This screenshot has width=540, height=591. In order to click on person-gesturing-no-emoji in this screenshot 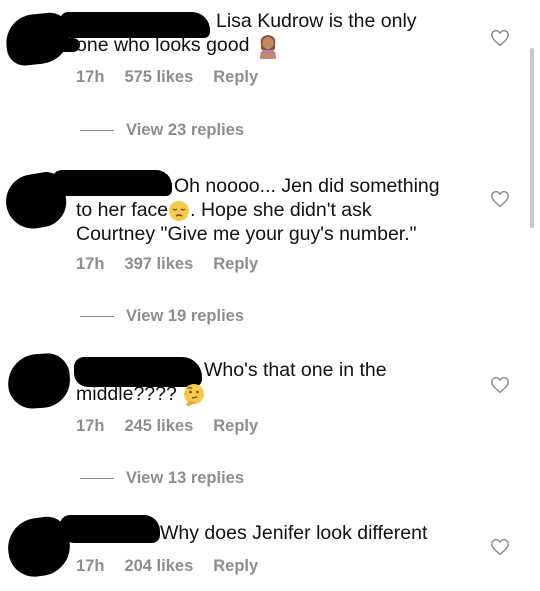, I will do `click(267, 47)`.